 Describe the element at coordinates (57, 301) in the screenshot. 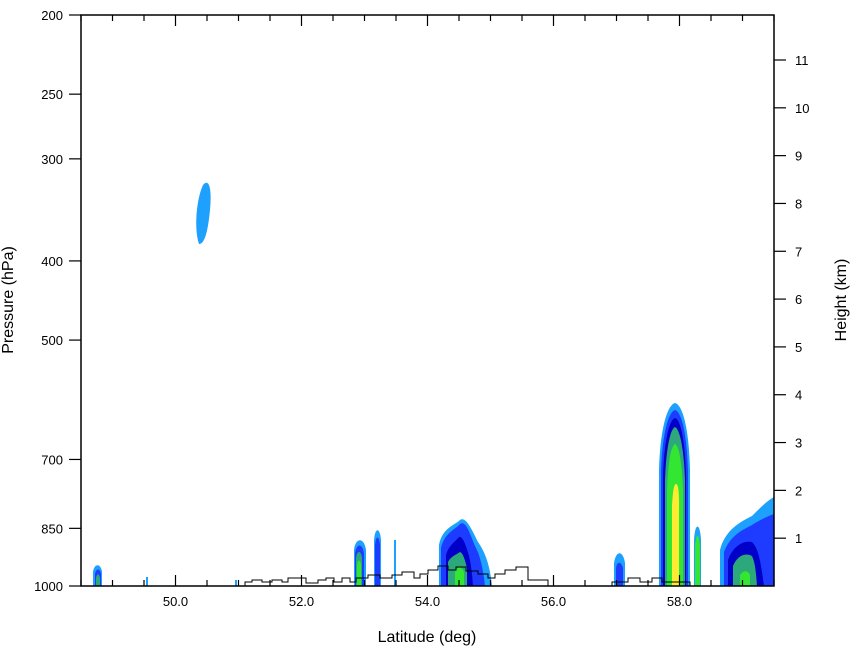

I see `y-axis-left: 200 250 300 400 500 700 850 1000` at that location.